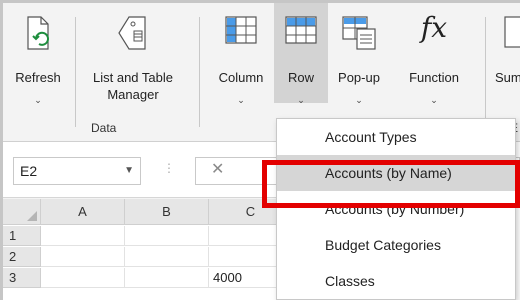 This screenshot has height=300, width=520. What do you see at coordinates (505, 63) in the screenshot?
I see `sum-button: Sum` at bounding box center [505, 63].